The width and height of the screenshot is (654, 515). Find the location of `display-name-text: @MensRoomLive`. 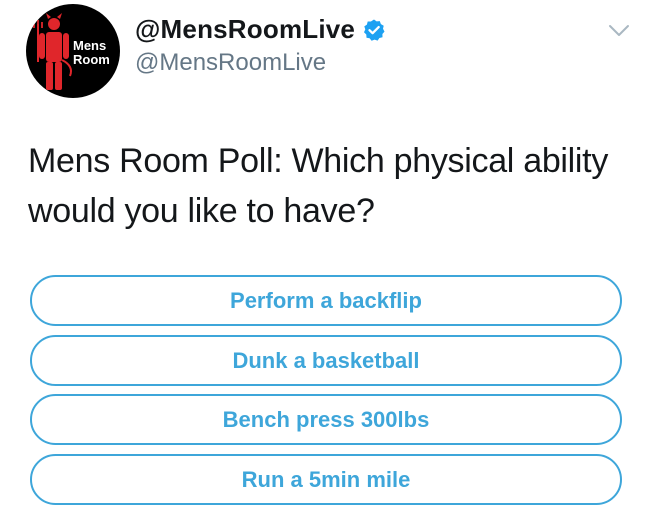

display-name-text: @MensRoomLive is located at coordinates (245, 29).